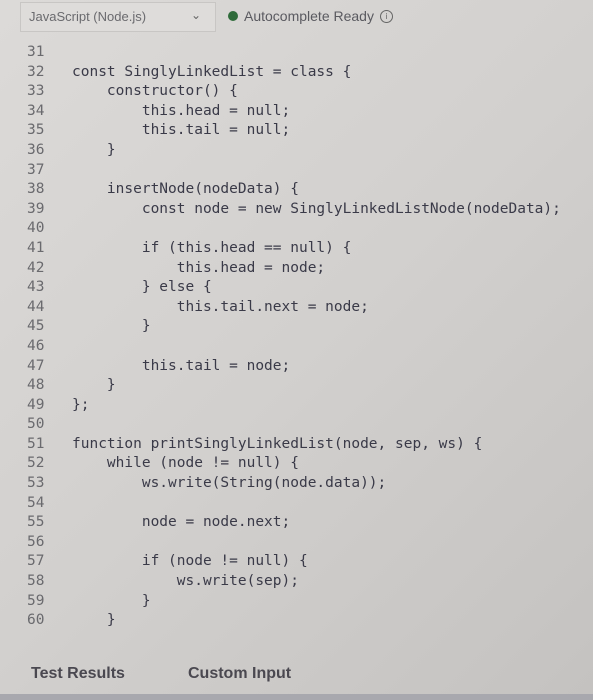  I want to click on line-number: 43, so click(36, 287).